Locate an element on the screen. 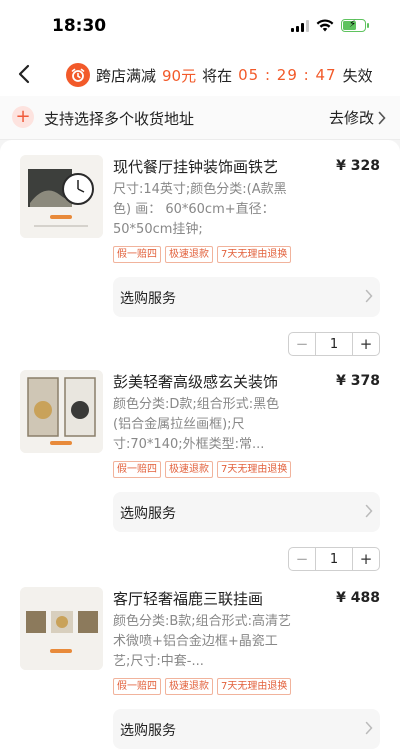  back-button is located at coordinates (24, 74).